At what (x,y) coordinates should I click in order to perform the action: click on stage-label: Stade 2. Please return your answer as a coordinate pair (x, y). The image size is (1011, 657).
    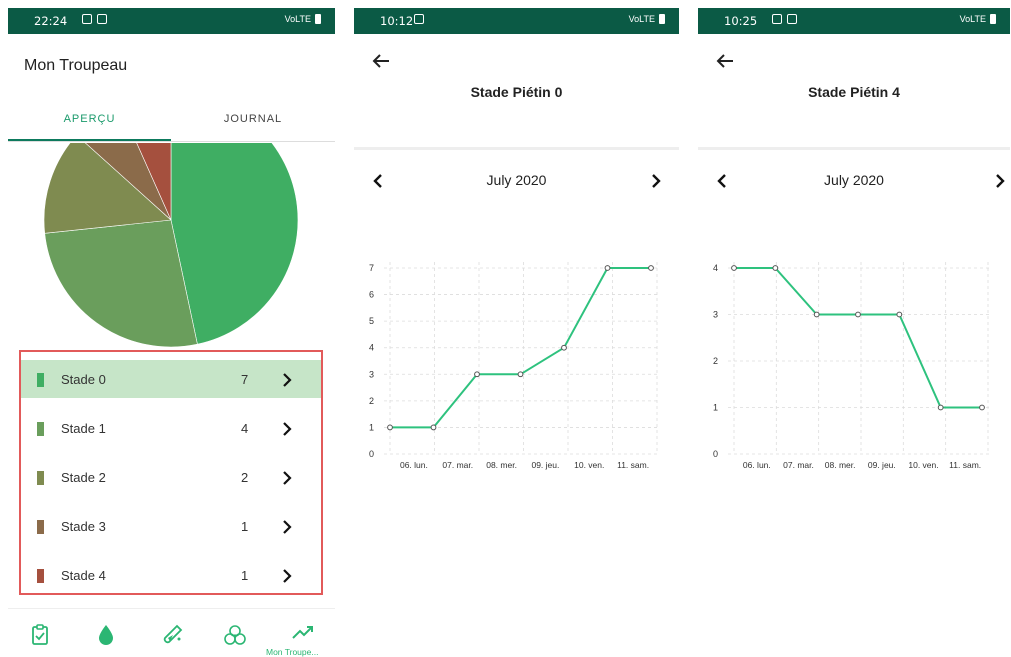
    Looking at the image, I should click on (83, 477).